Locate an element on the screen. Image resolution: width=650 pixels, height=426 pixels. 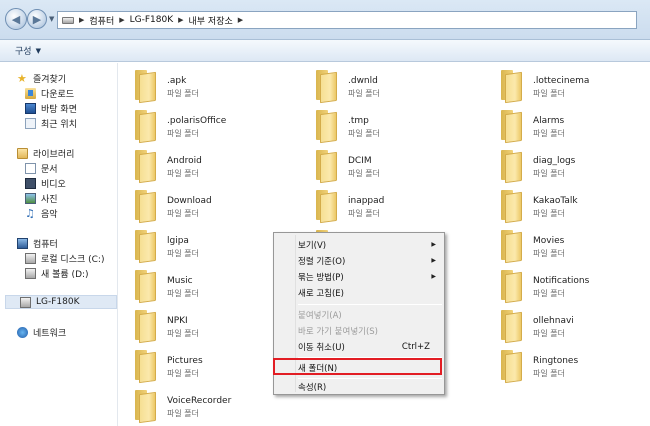
menu-item-shortcut: Ctrl+Z is located at coordinates (415, 346).